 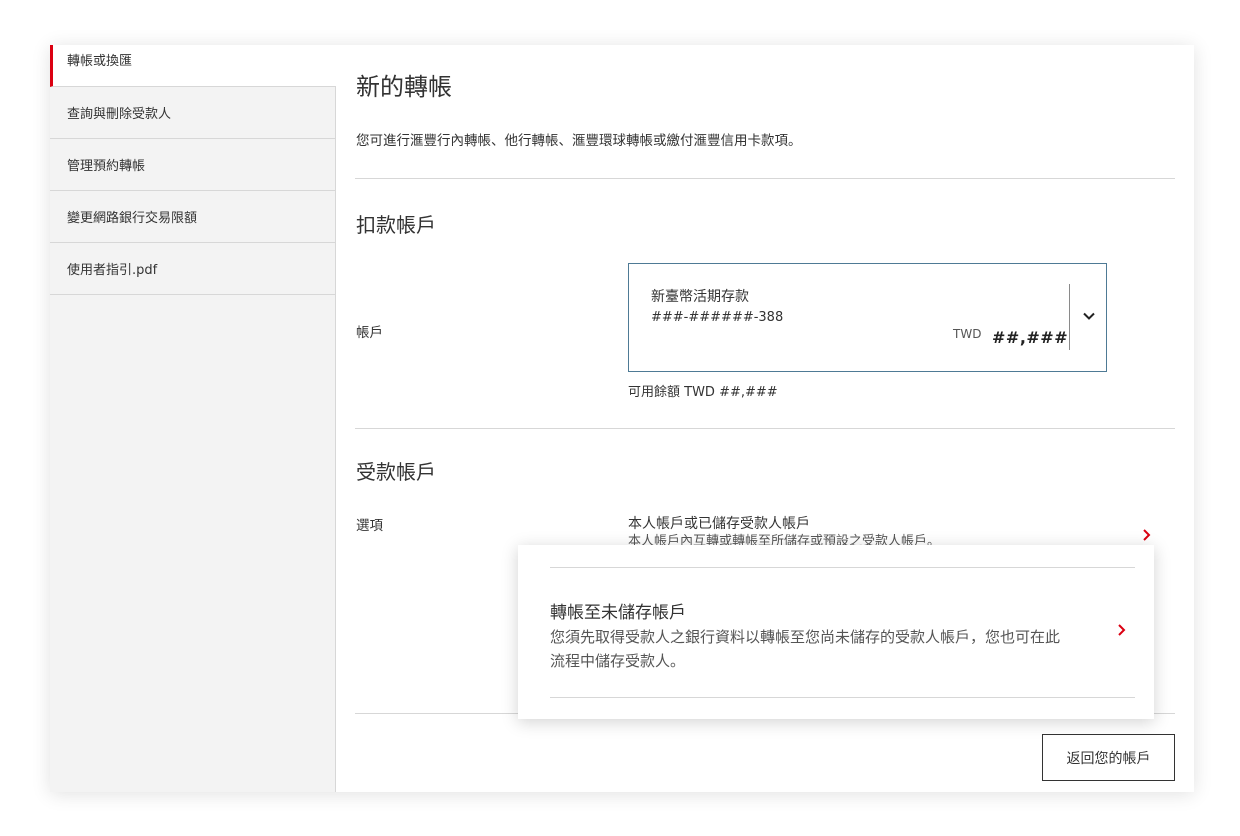 What do you see at coordinates (784, 539) in the screenshot?
I see `option-description: 本人帳戶內互轉或轉帳至所儲存或預設之受款人帳戶。` at bounding box center [784, 539].